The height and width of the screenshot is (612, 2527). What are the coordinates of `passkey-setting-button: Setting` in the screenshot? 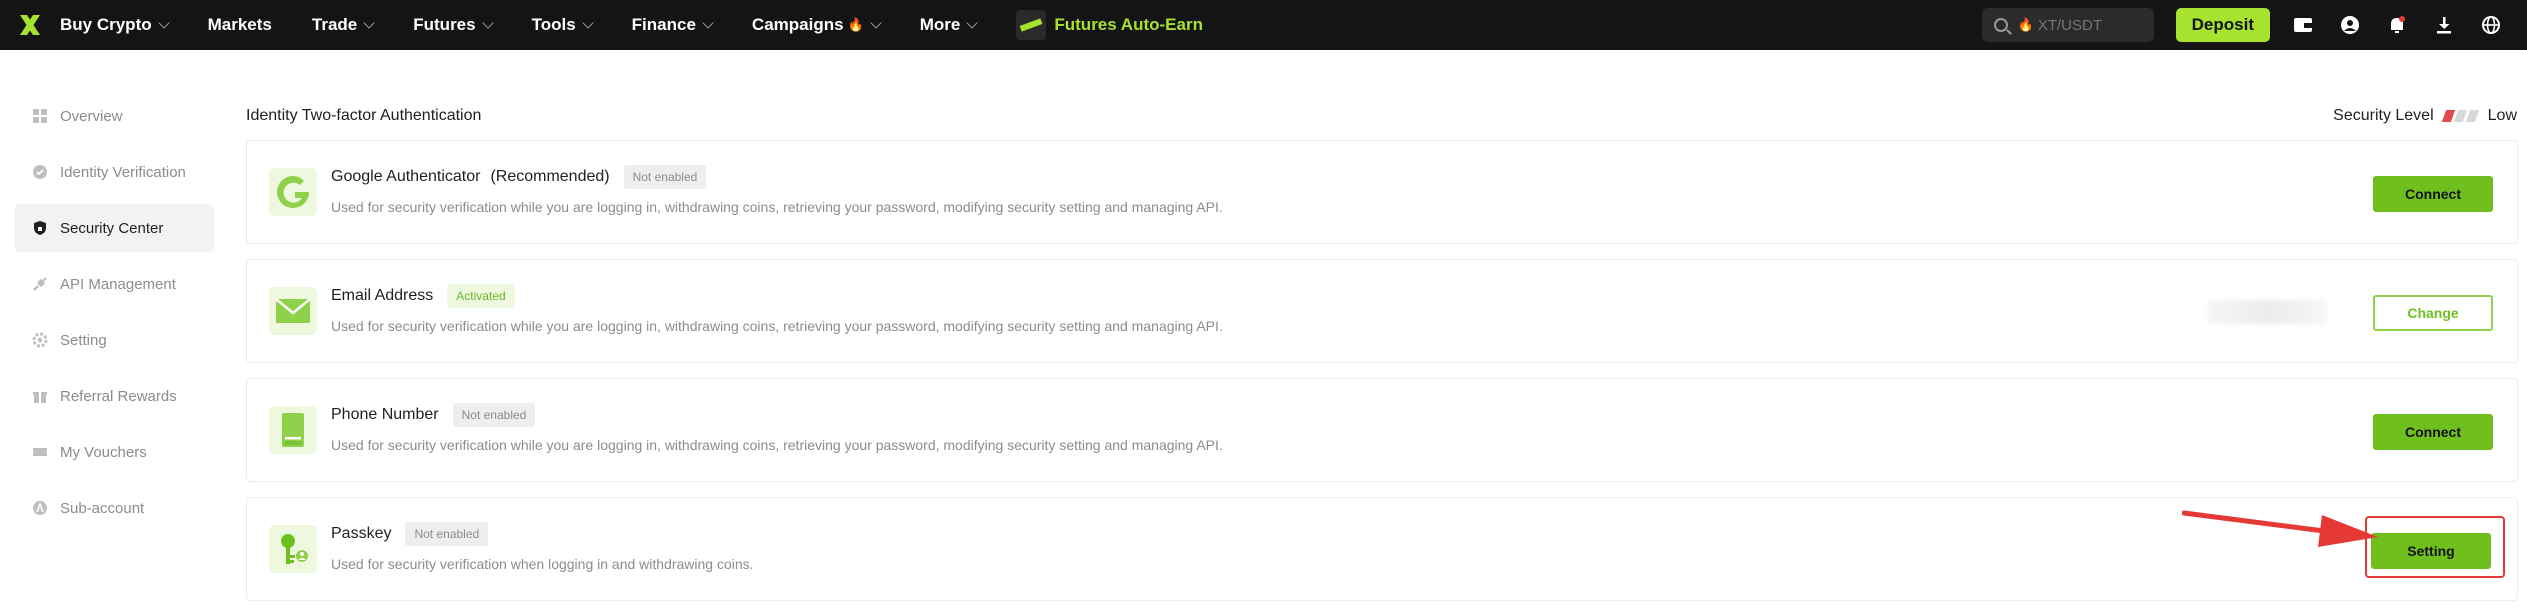 It's located at (2431, 551).